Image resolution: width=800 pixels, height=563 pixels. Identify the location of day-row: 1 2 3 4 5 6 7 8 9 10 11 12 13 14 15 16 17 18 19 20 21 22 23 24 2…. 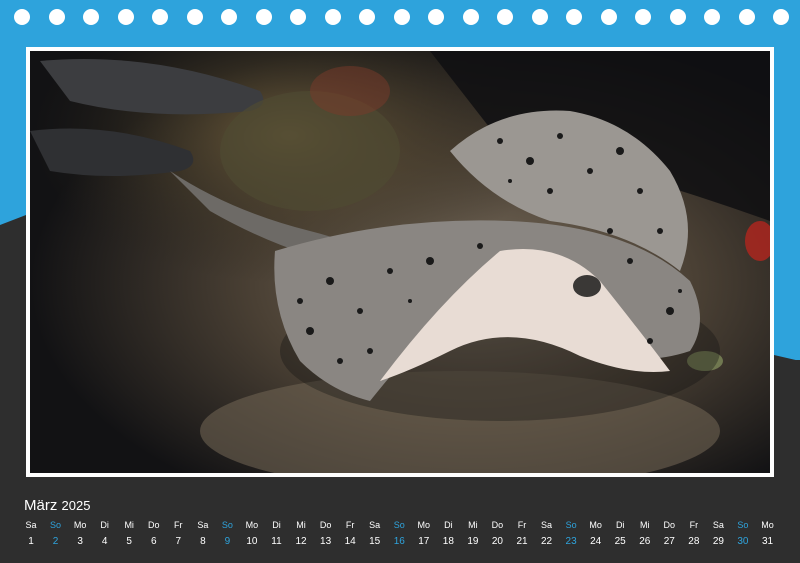
(400, 543).